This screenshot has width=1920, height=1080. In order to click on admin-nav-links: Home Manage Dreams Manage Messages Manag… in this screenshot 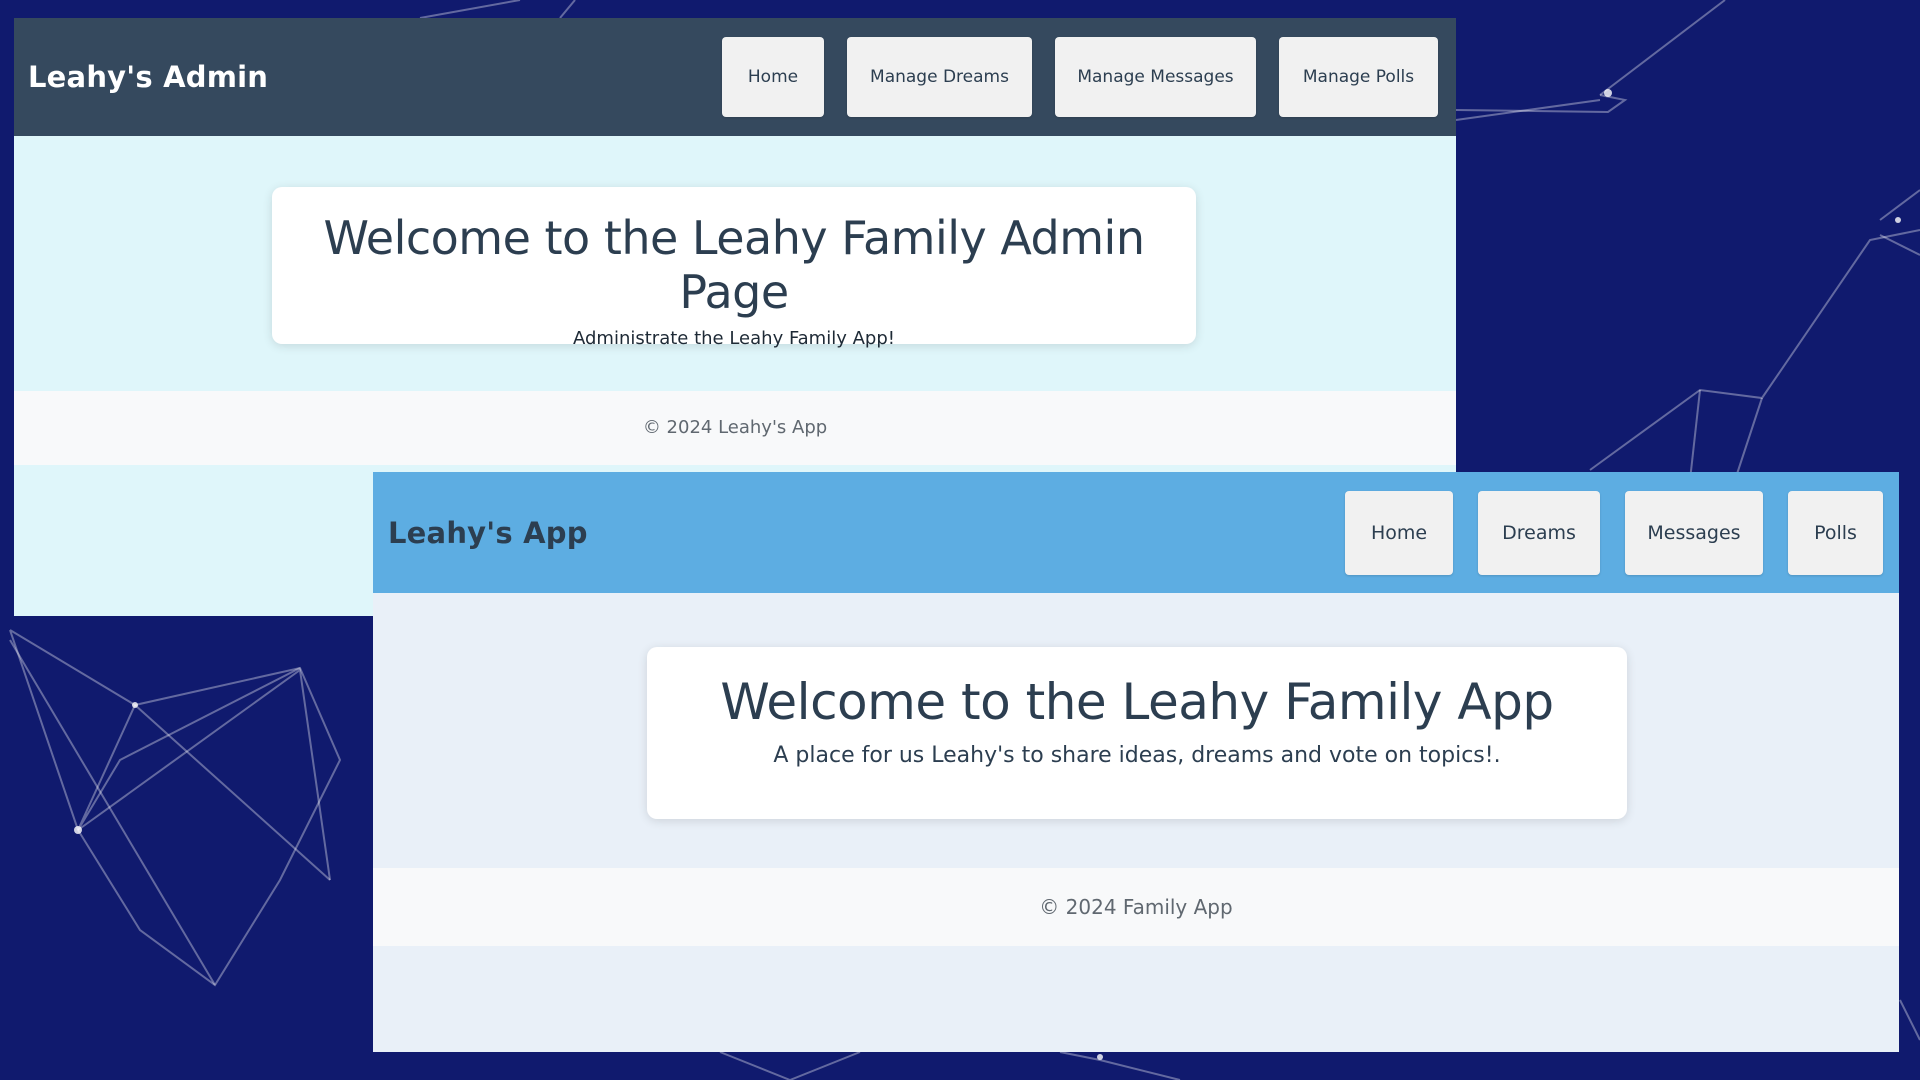, I will do `click(1080, 77)`.